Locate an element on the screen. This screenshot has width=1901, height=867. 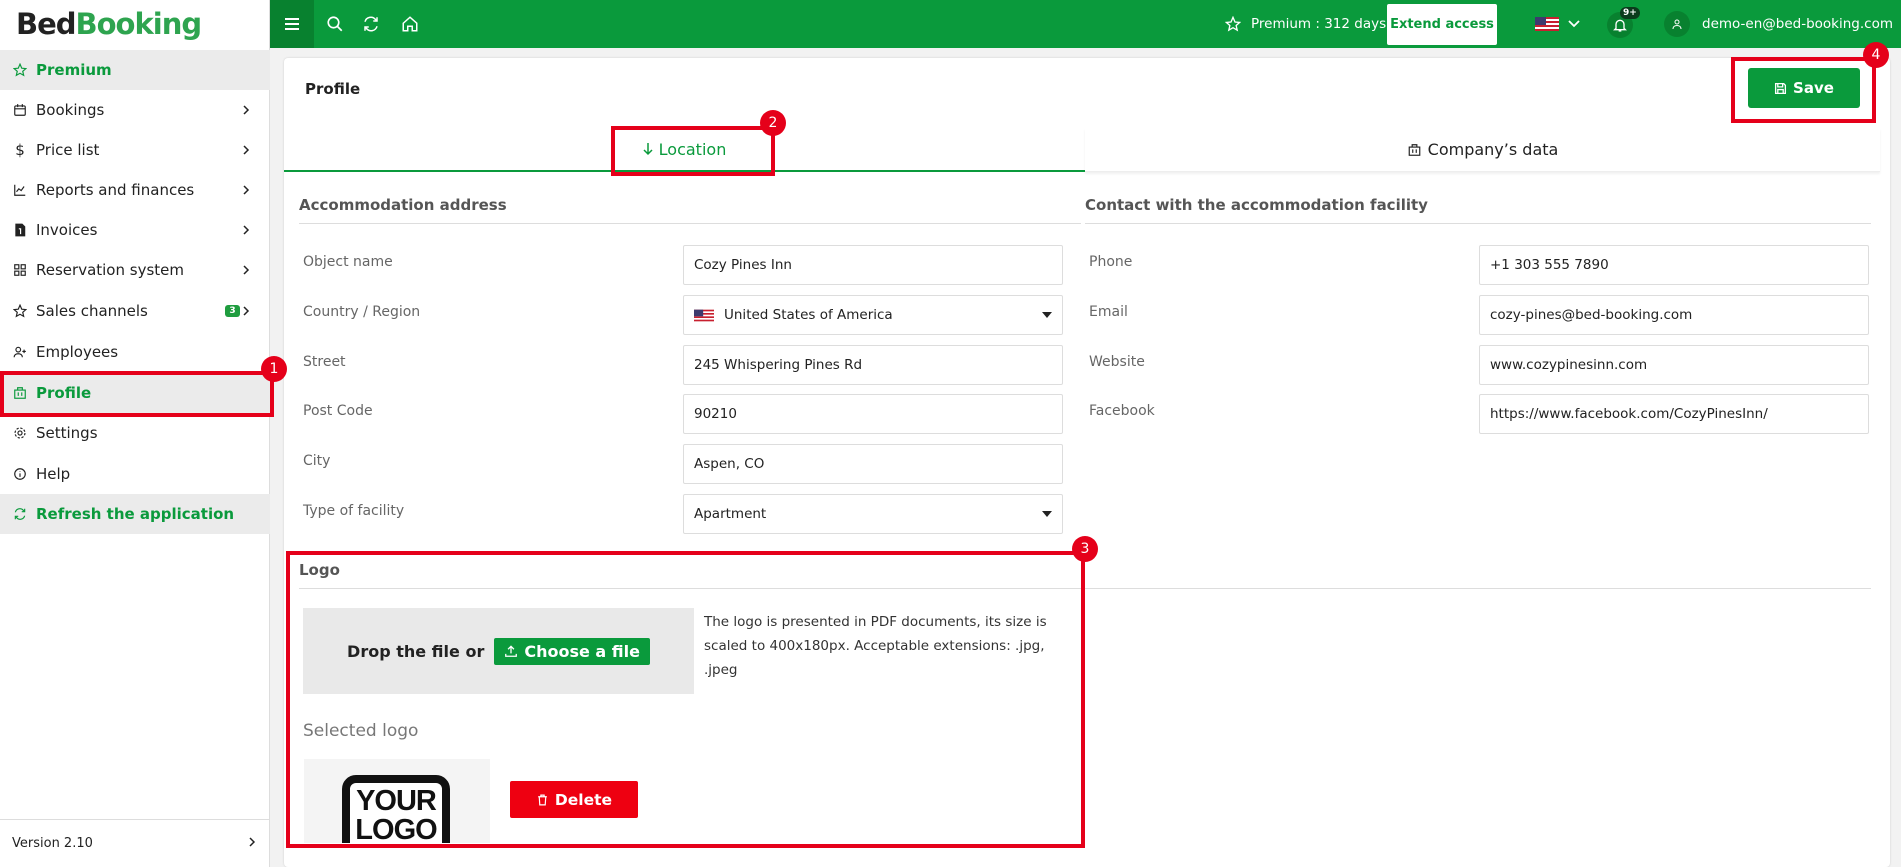
sidebar-item-bookings: Bookings is located at coordinates (135, 110).